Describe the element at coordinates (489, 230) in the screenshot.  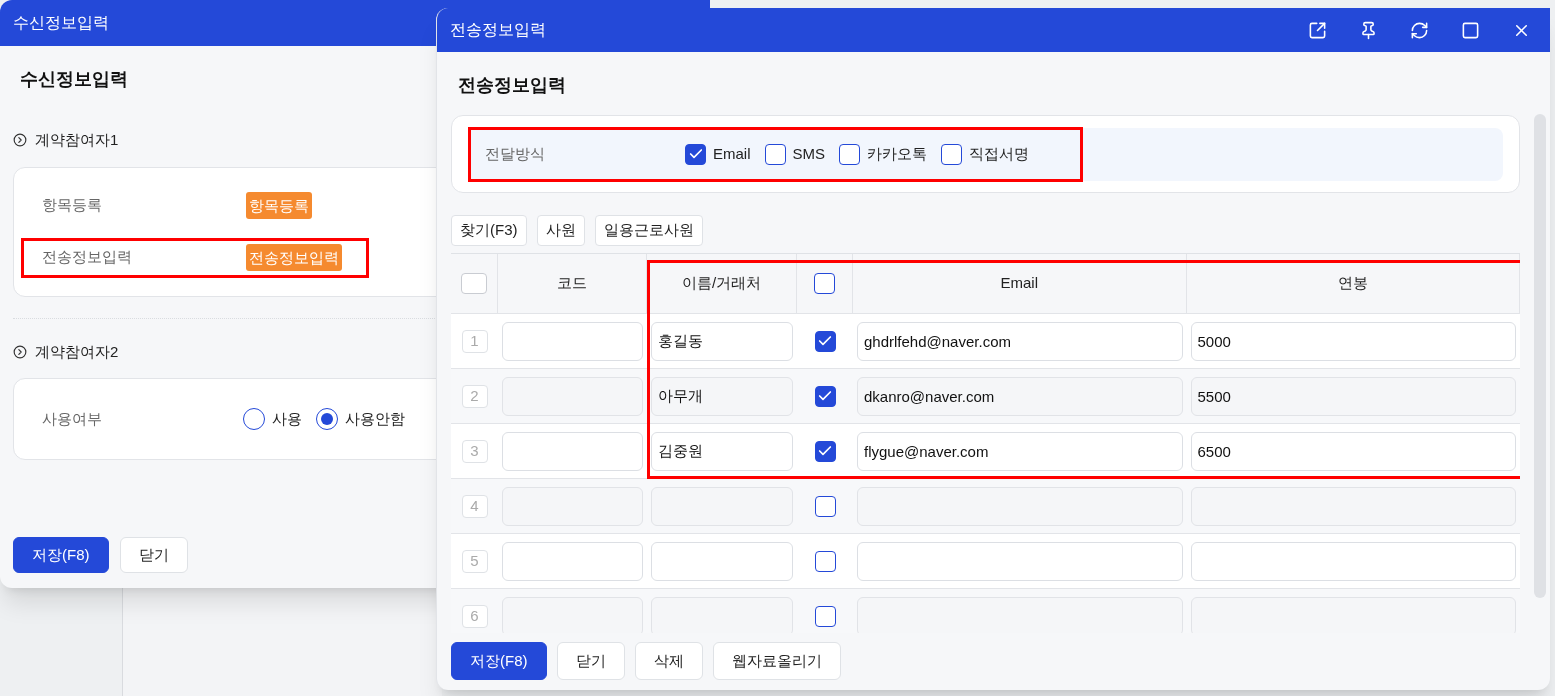
I see `toolbar-button: 찾기(F3)` at that location.